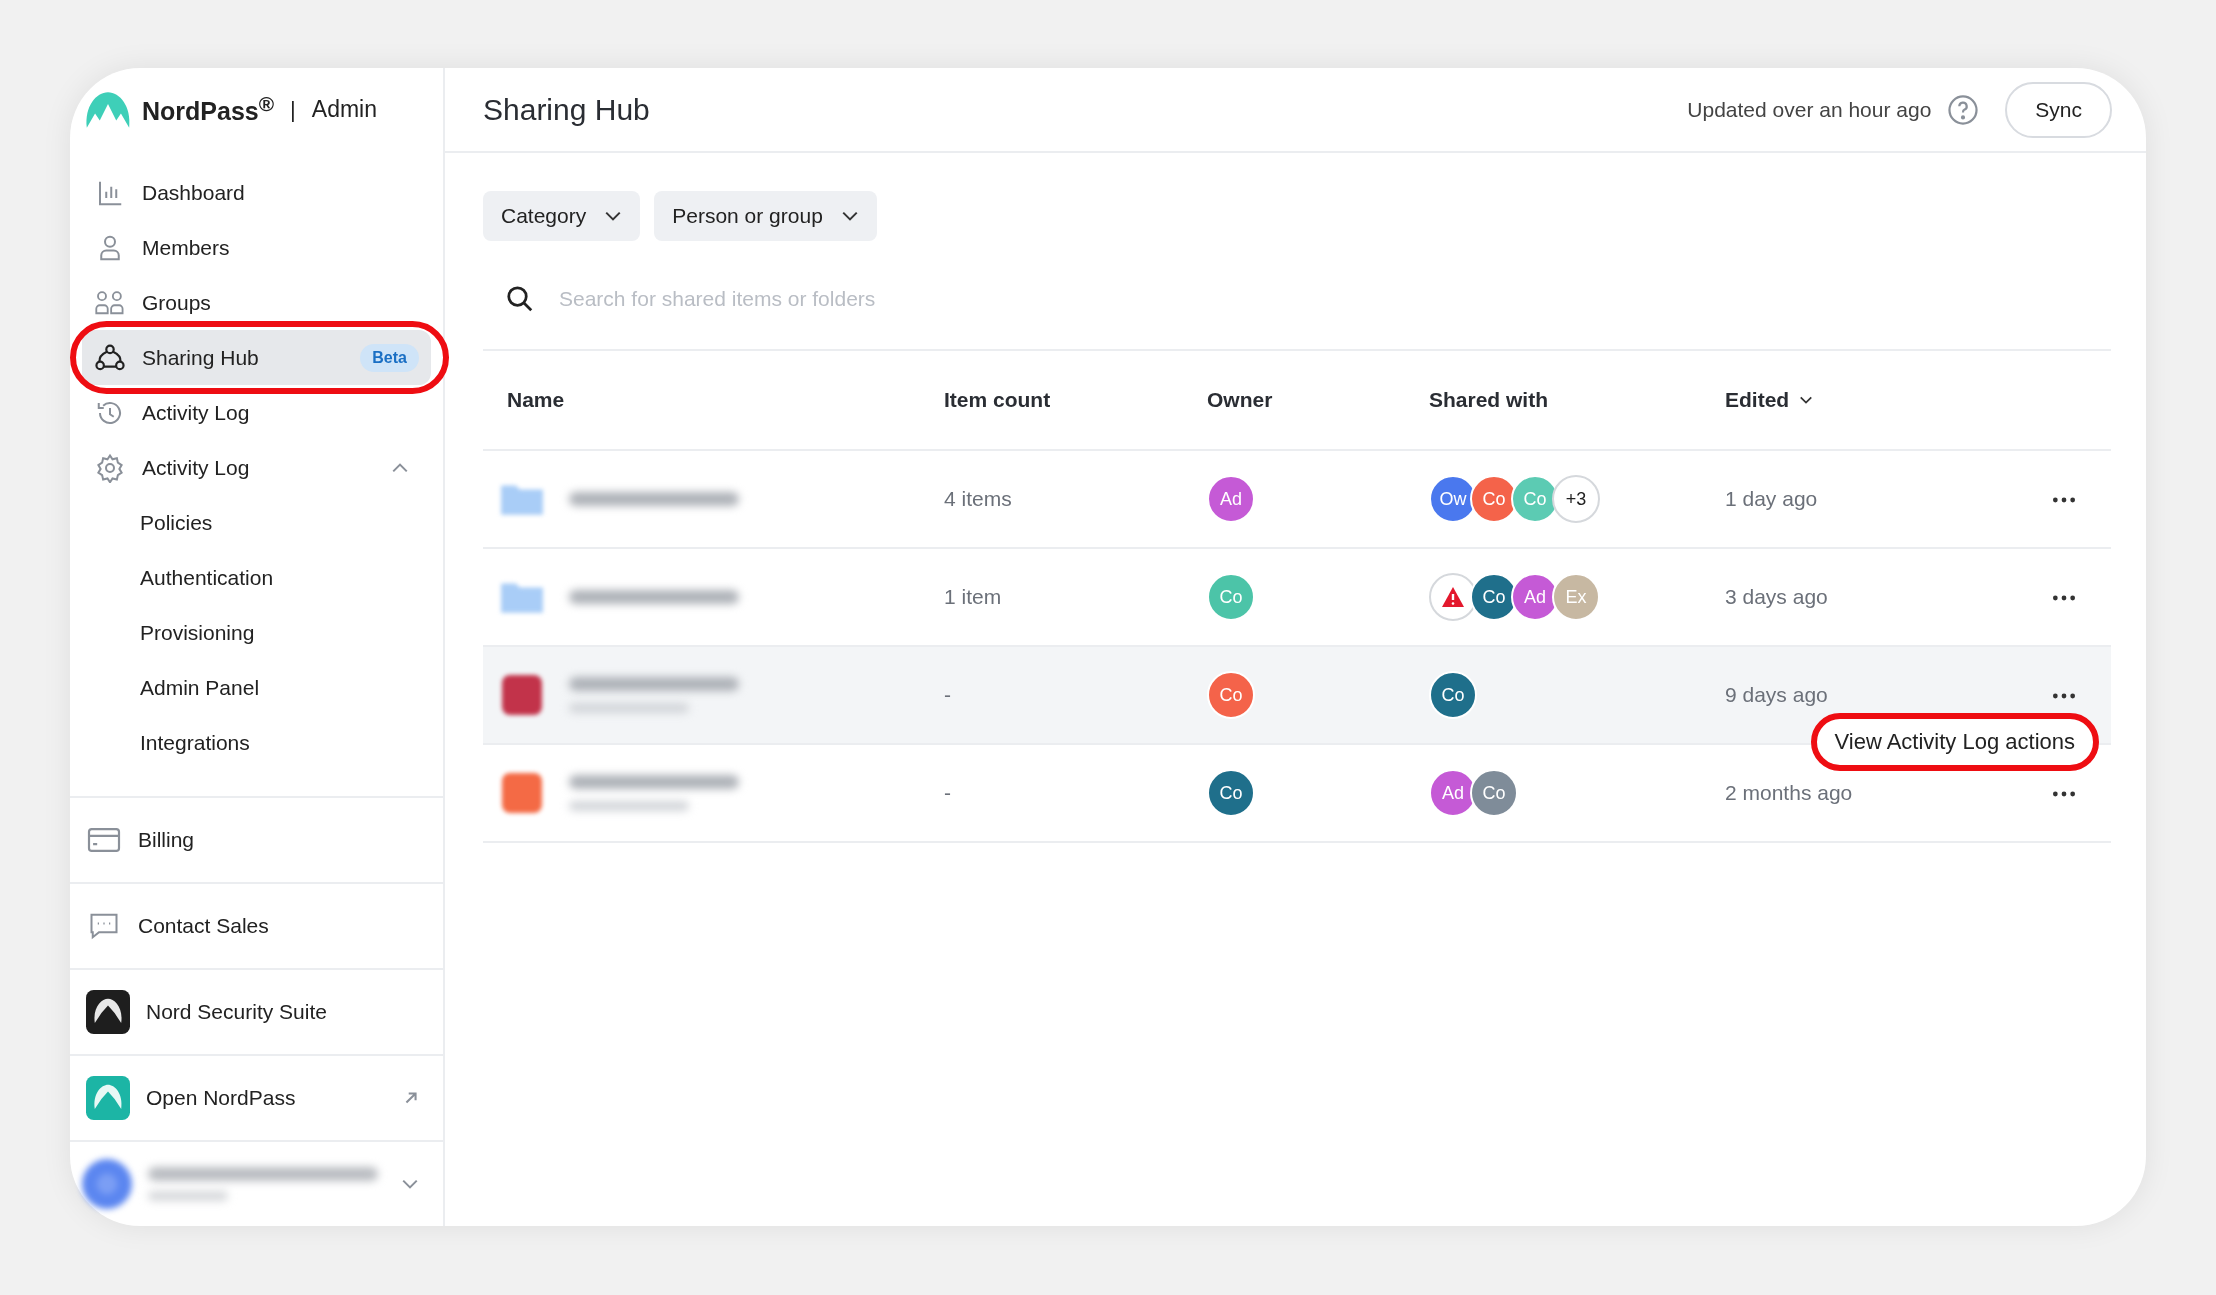 The width and height of the screenshot is (2216, 1295). Describe the element at coordinates (2058, 109) in the screenshot. I see `sync-button: Sync` at that location.